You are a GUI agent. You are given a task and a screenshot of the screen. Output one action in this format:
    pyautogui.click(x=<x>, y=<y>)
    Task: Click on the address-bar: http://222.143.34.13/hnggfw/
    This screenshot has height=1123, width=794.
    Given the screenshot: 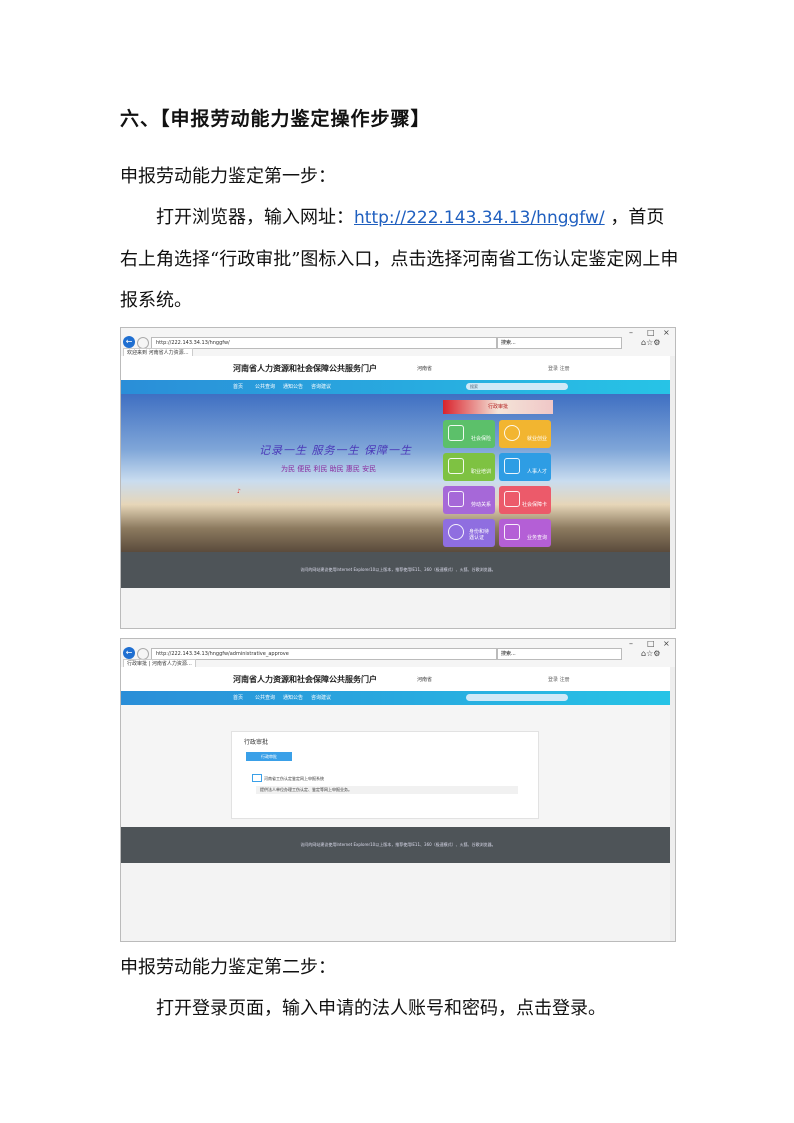 What is the action you would take?
    pyautogui.click(x=324, y=343)
    